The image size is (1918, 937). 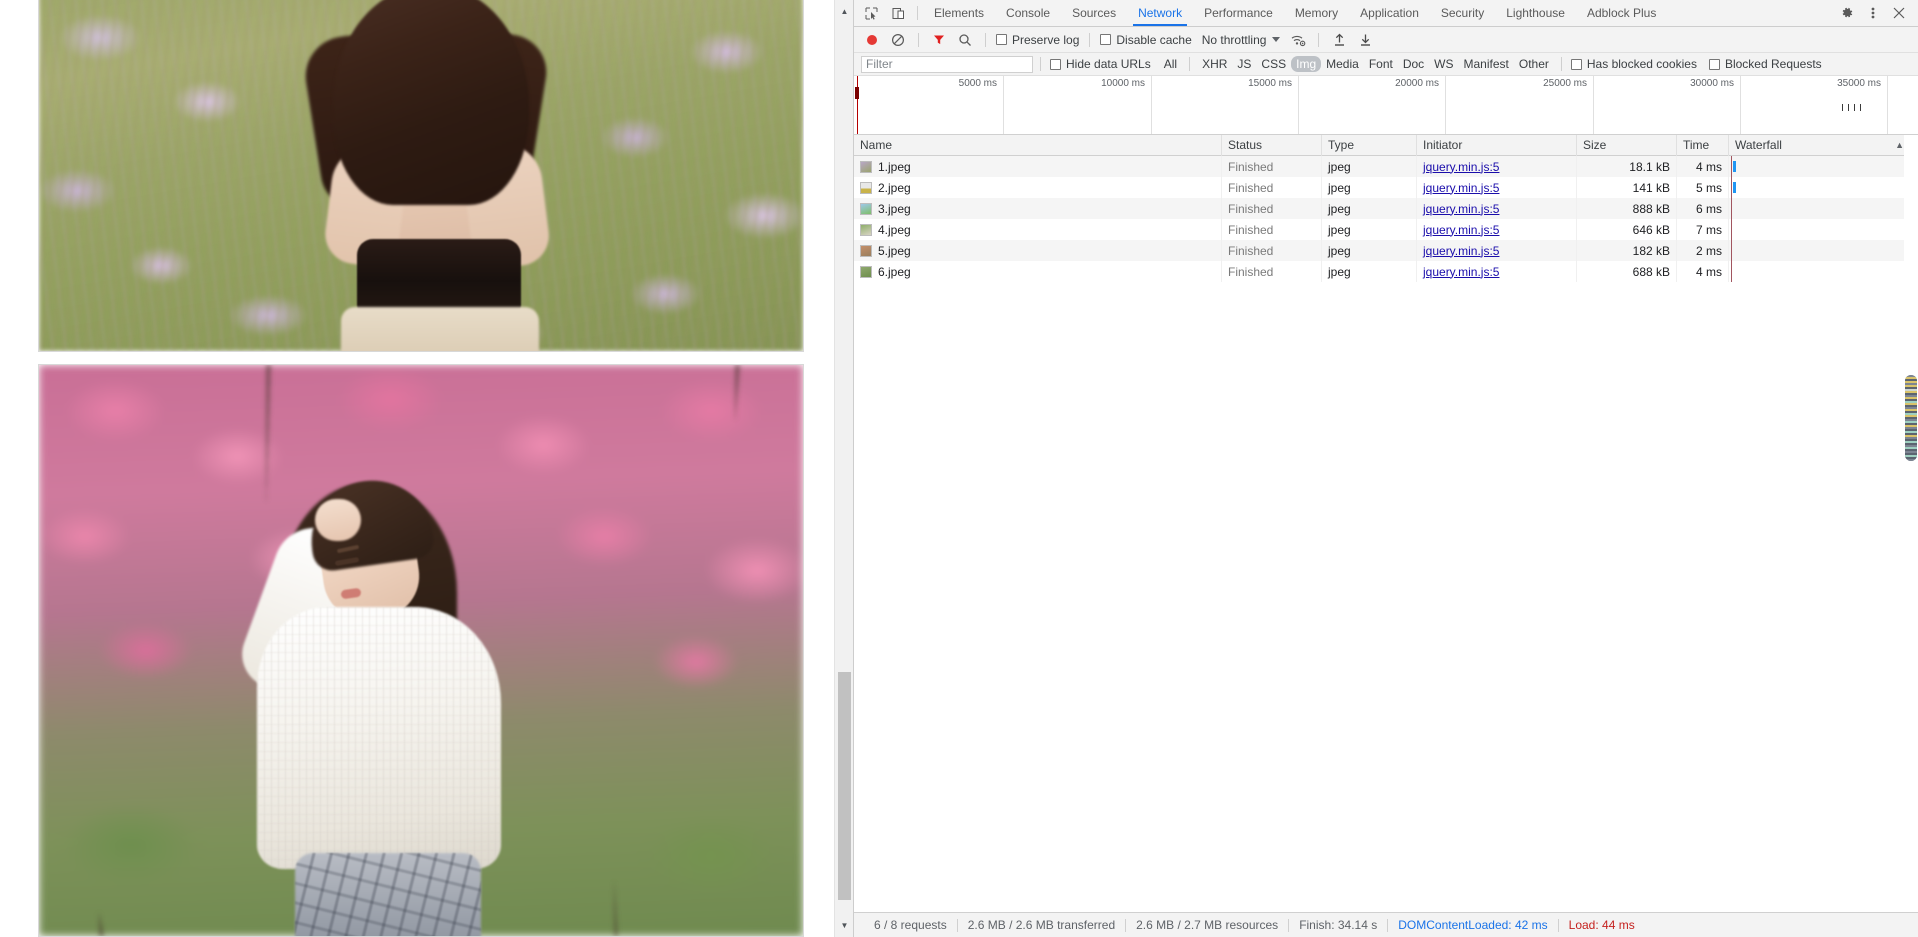 I want to click on request-name: 1.jpeg, so click(x=894, y=166).